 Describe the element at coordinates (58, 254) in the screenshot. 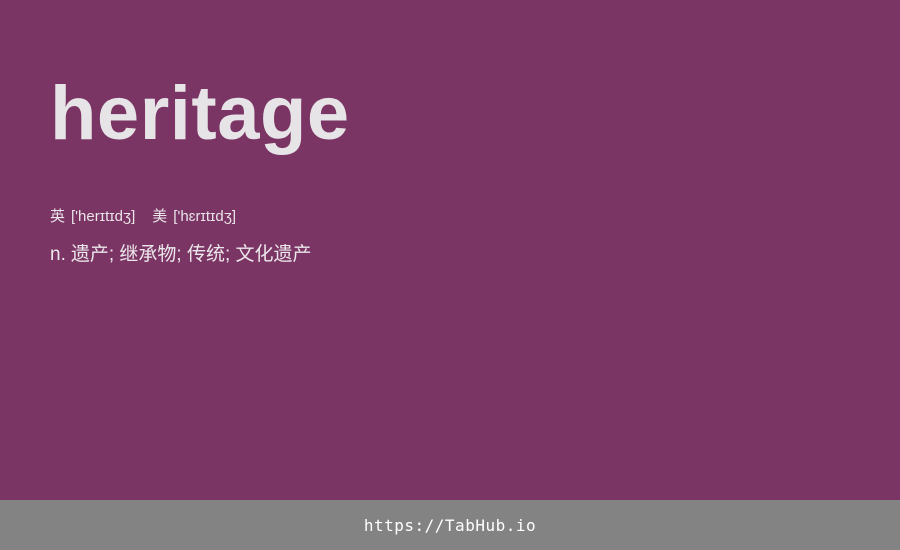

I see `part-of-speech: n.` at that location.